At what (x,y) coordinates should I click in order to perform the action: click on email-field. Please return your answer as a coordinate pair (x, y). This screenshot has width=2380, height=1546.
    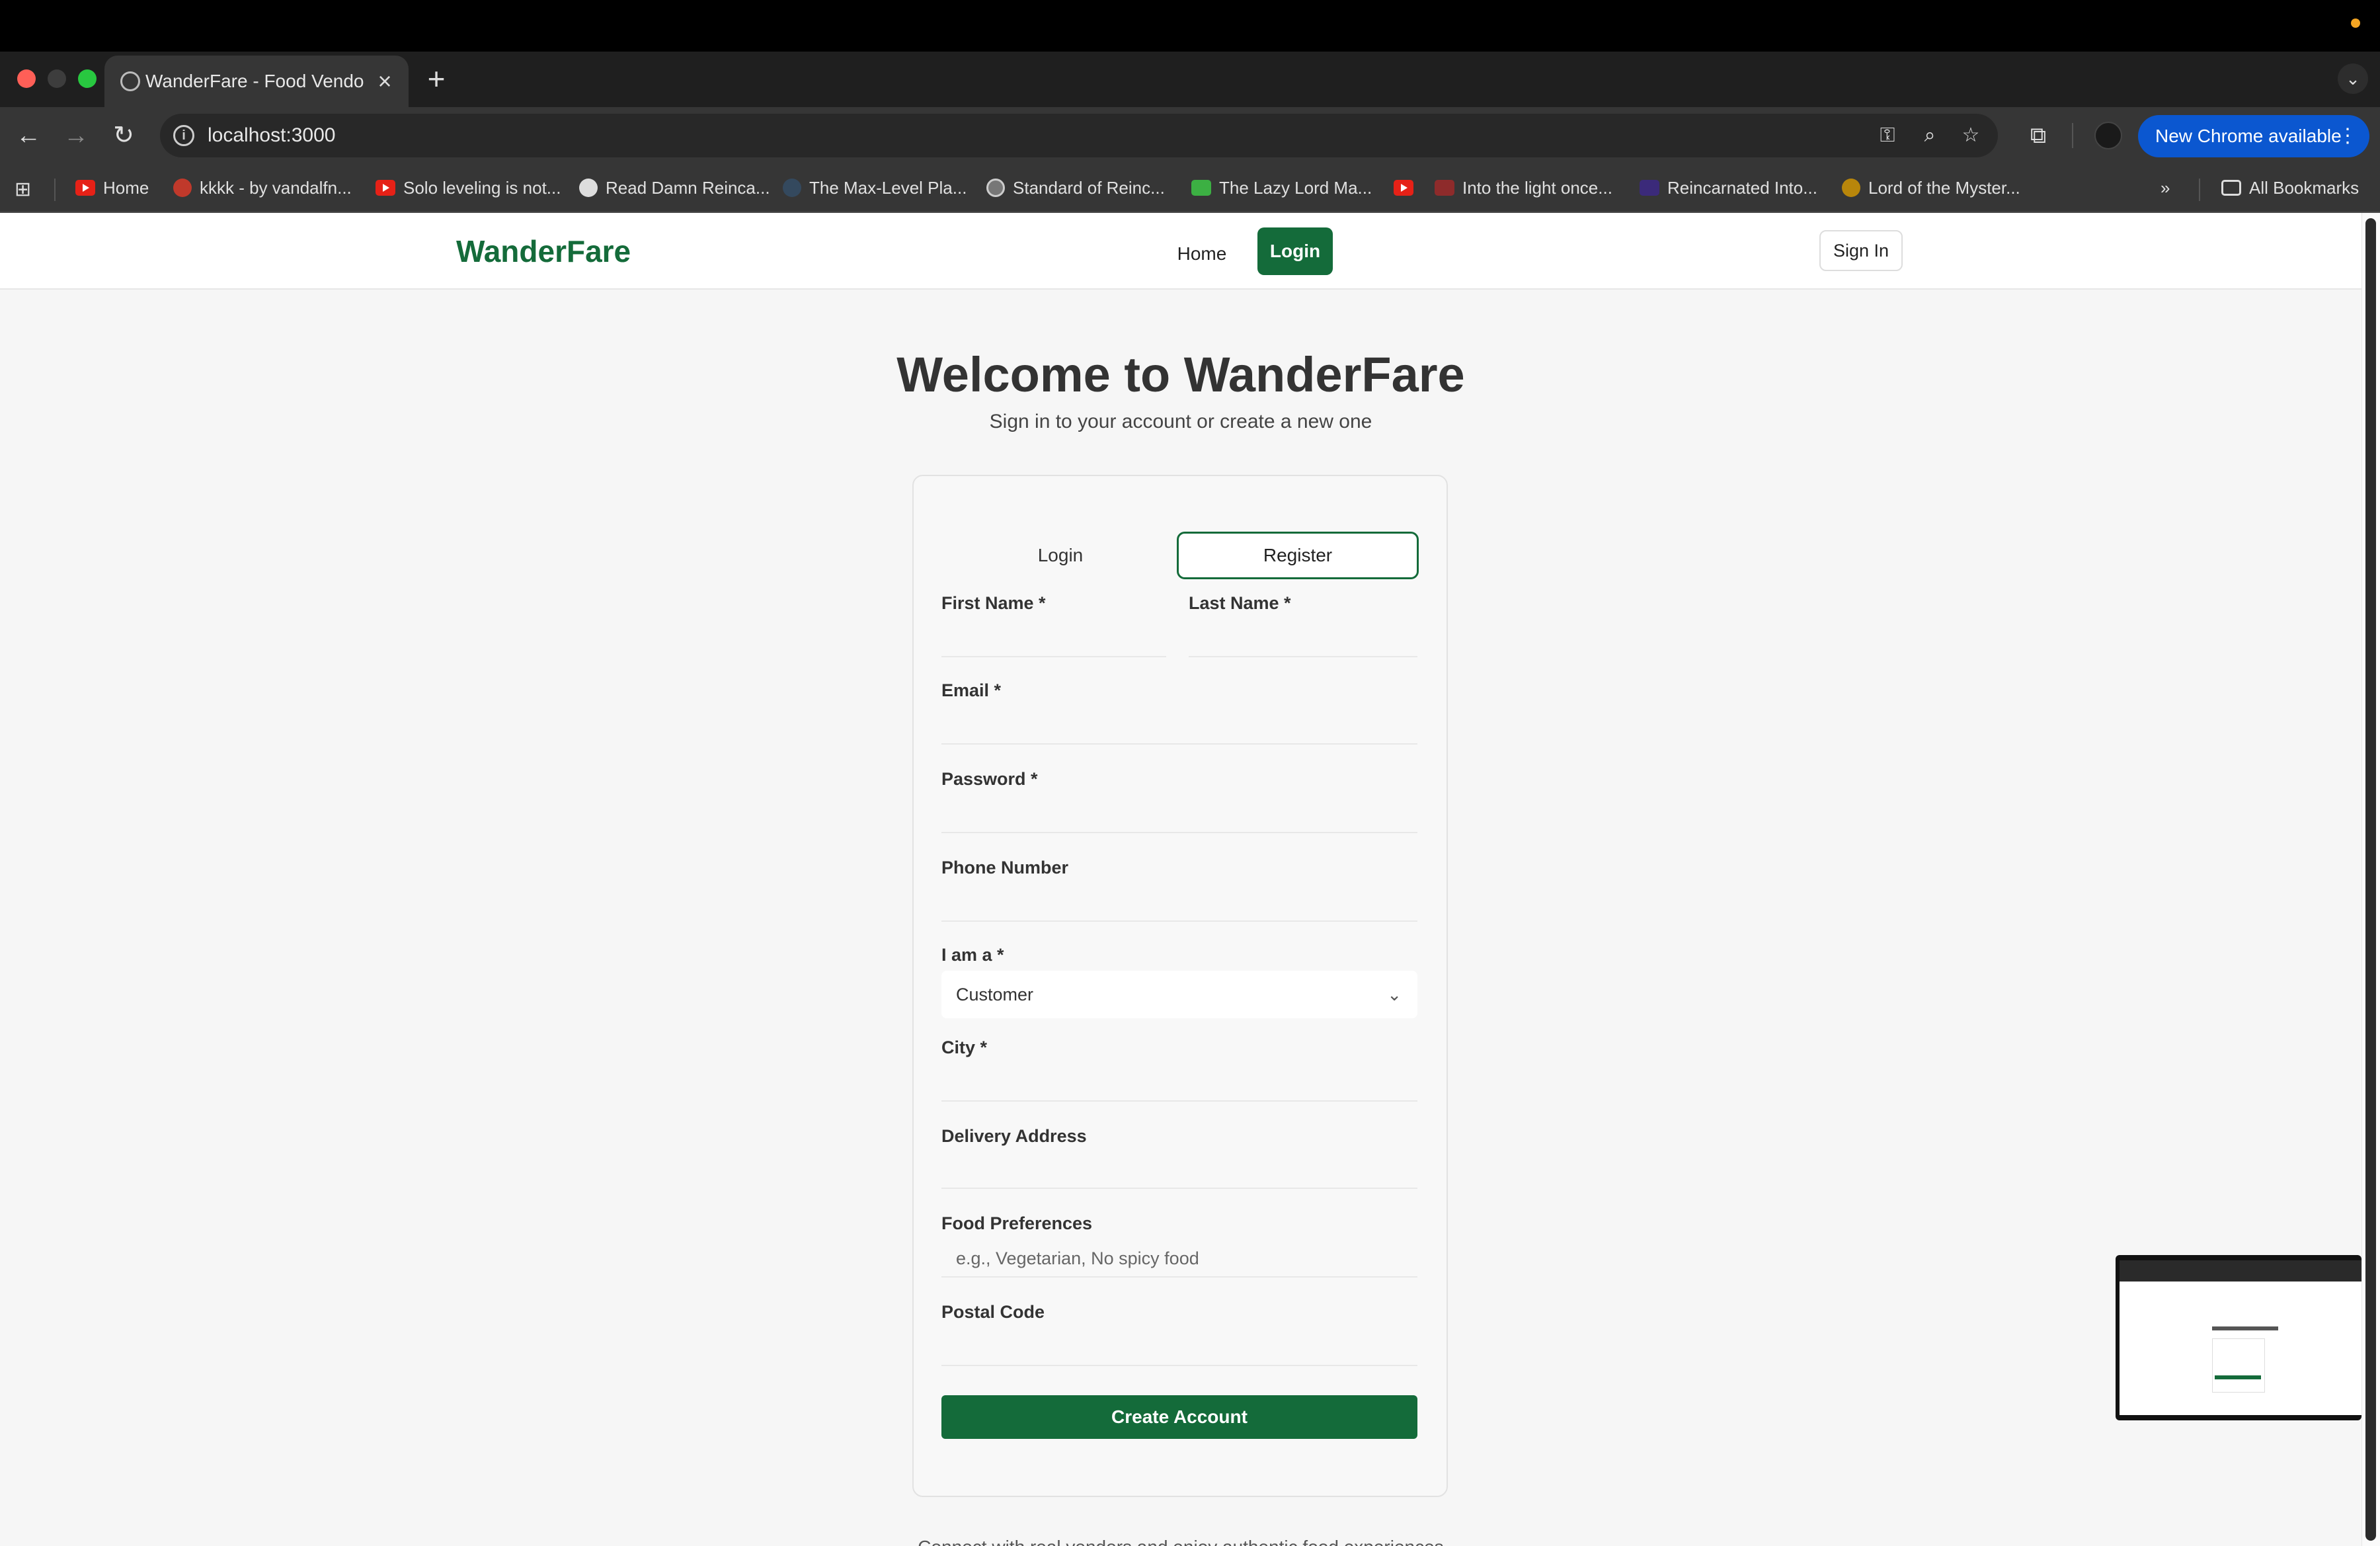
    Looking at the image, I should click on (1179, 726).